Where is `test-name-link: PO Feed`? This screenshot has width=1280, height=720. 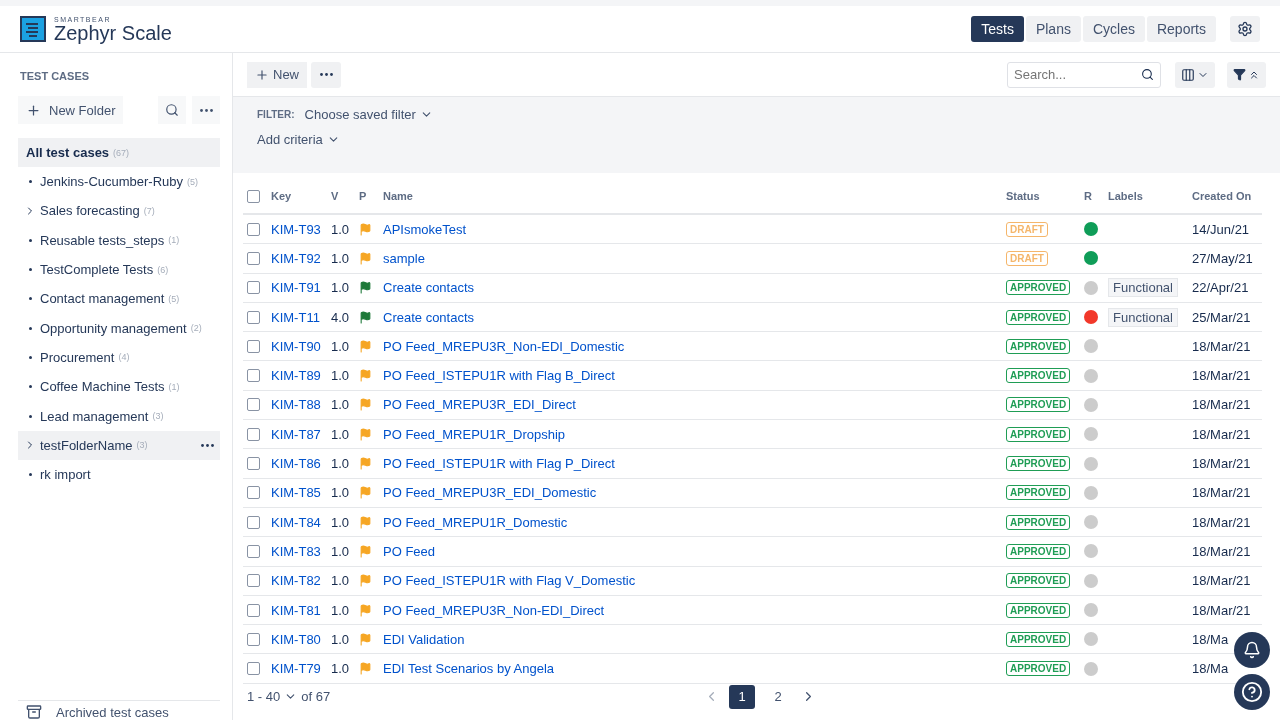
test-name-link: PO Feed is located at coordinates (694, 551).